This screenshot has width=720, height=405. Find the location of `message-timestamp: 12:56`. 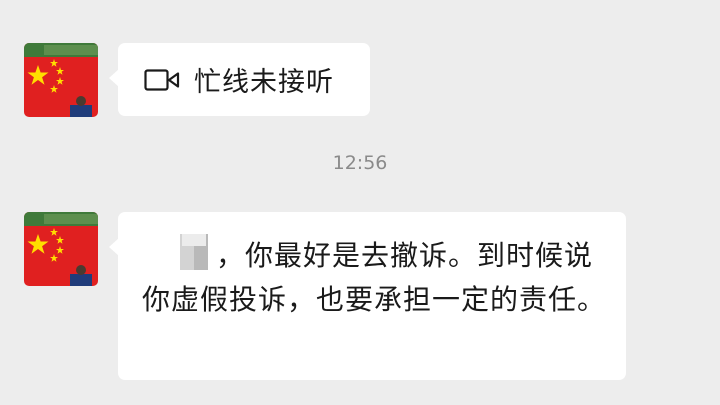

message-timestamp: 12:56 is located at coordinates (360, 163).